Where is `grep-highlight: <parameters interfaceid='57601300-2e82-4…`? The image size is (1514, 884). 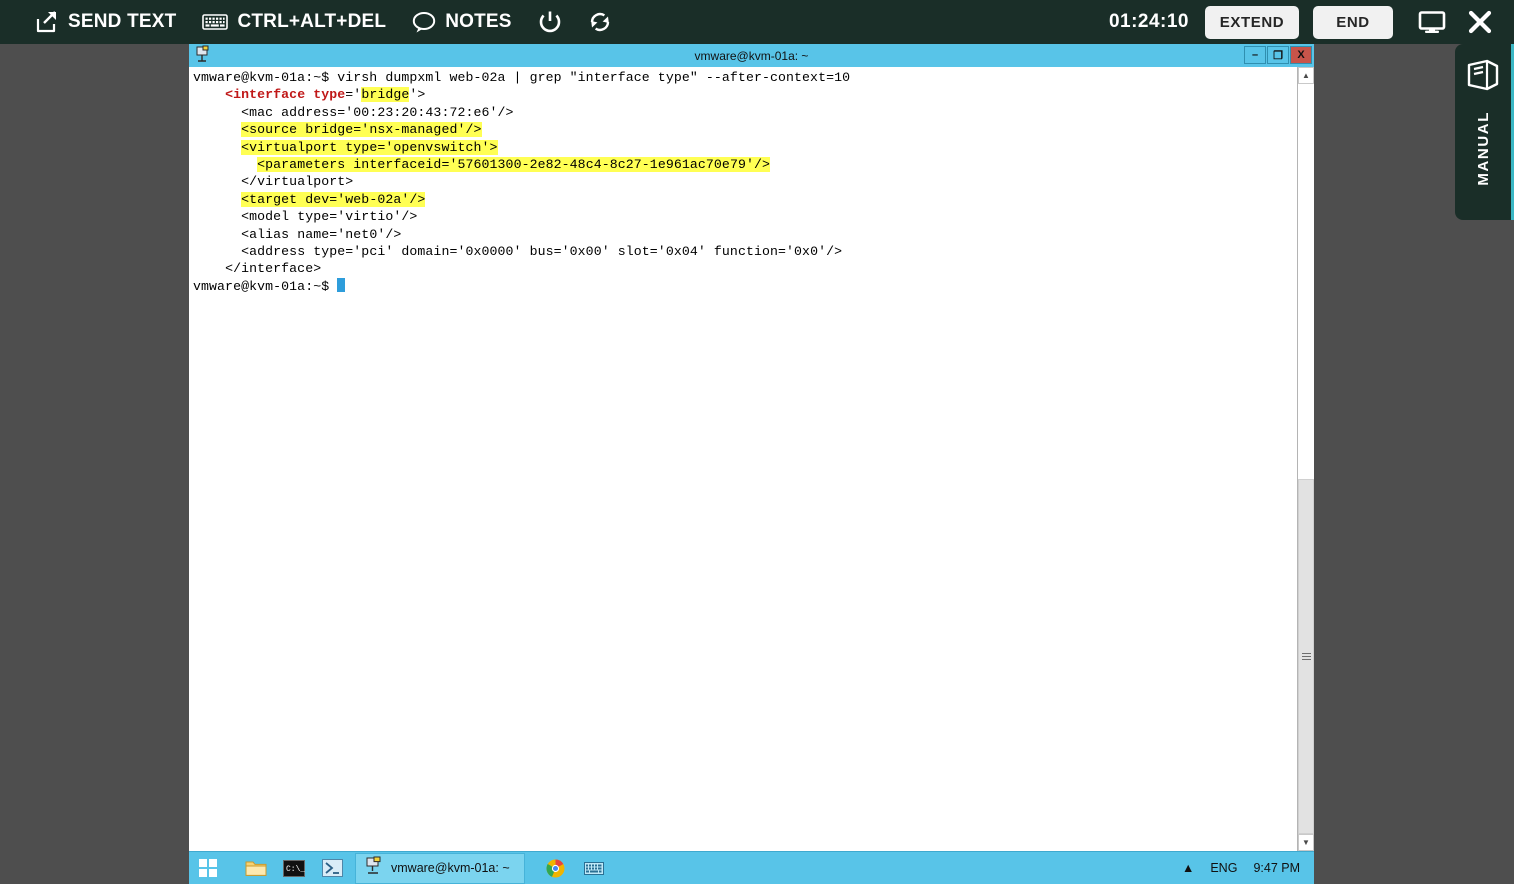
grep-highlight: <parameters interfaceid='57601300-2e82-4… is located at coordinates (514, 165).